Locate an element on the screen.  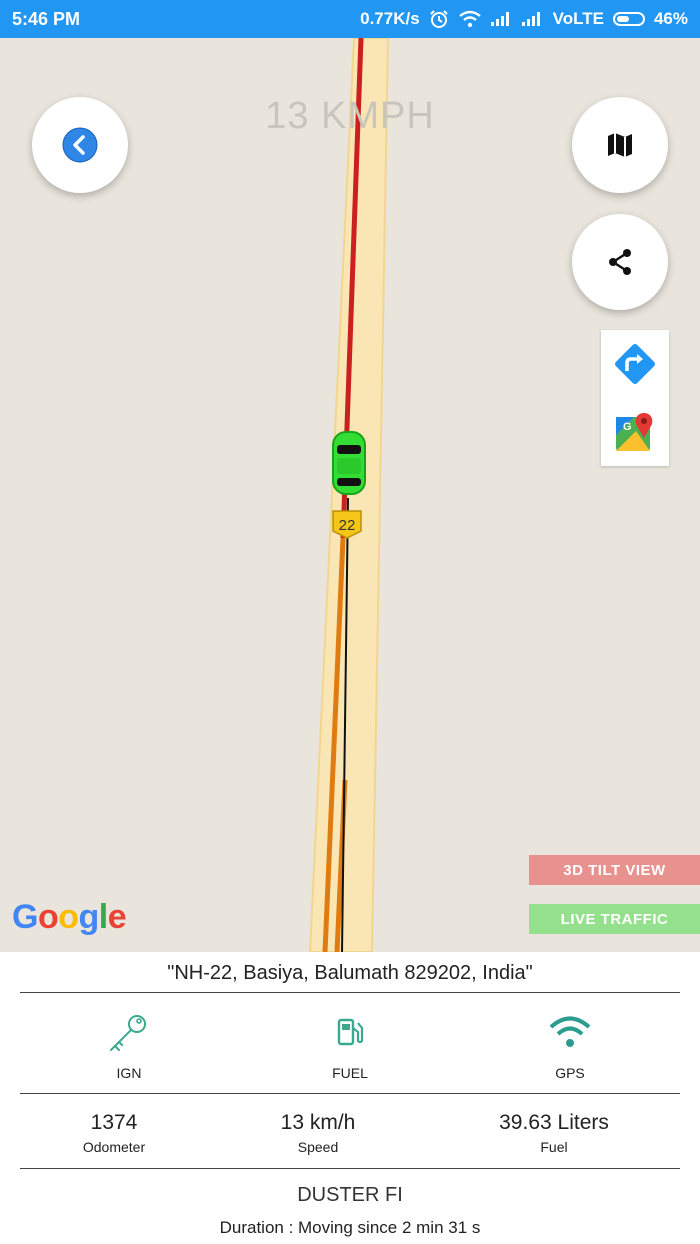
fuel-icon is located at coordinates (350, 1032).